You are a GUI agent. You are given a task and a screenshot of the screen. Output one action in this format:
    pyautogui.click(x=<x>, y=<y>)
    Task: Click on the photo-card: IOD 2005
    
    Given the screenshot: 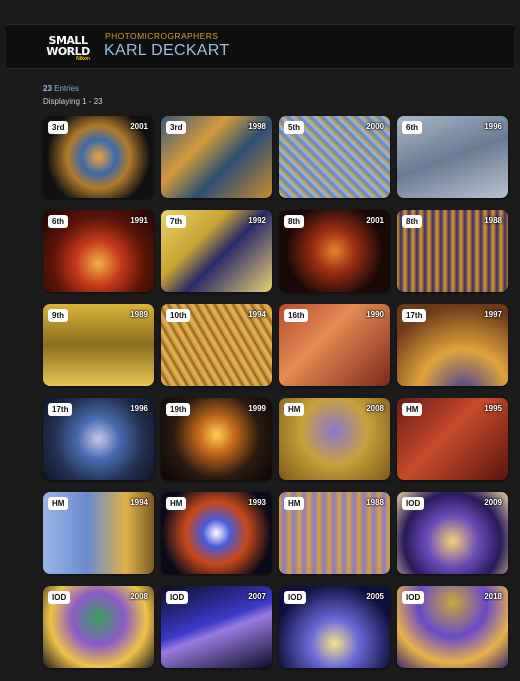 What is the action you would take?
    pyautogui.click(x=334, y=627)
    